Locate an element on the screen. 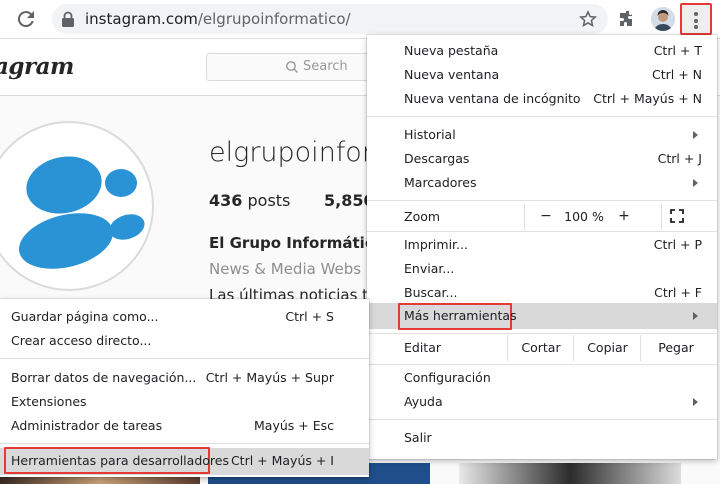  menu-item-print: Imprimir... Ctrl + P is located at coordinates (553, 245).